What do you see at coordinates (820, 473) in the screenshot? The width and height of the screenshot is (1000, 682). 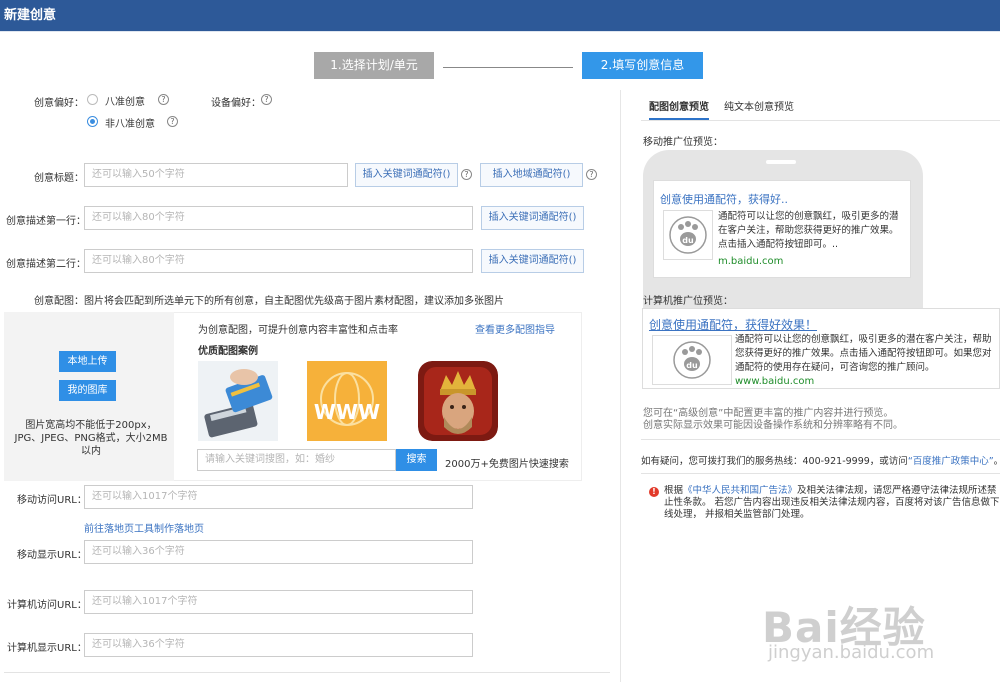 I see `hotline-divider` at bounding box center [820, 473].